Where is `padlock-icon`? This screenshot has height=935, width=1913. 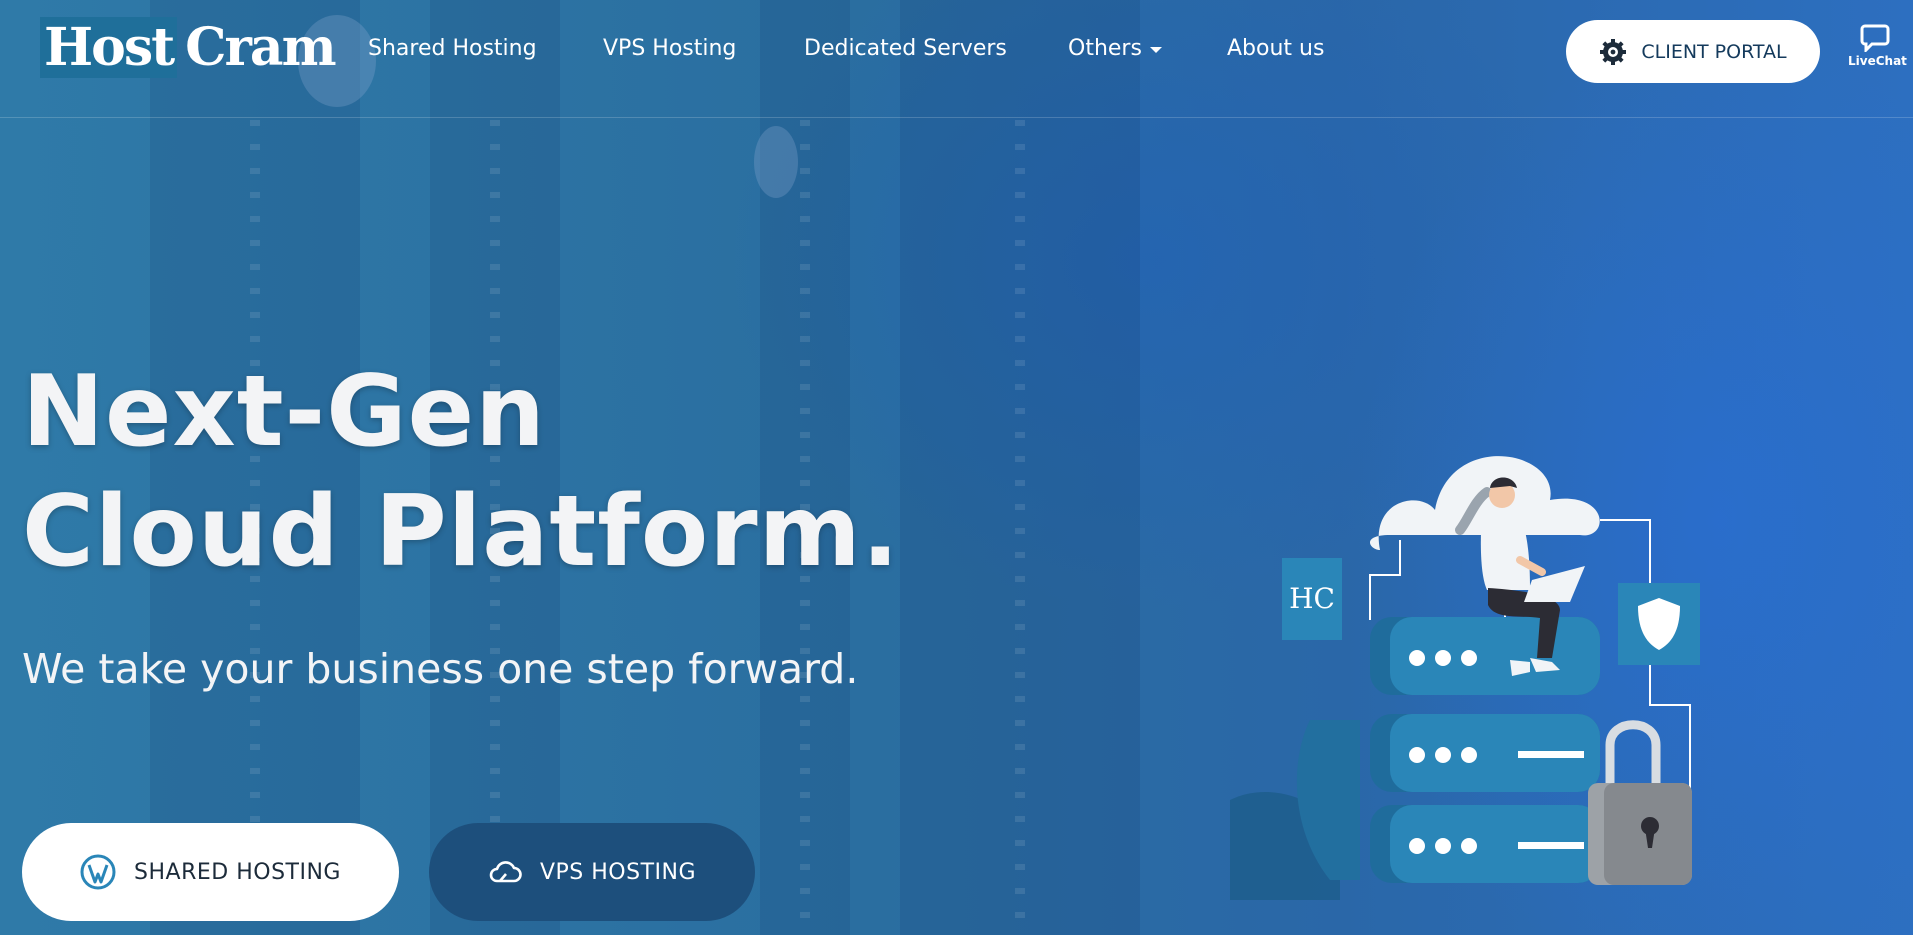
padlock-icon is located at coordinates (1640, 802).